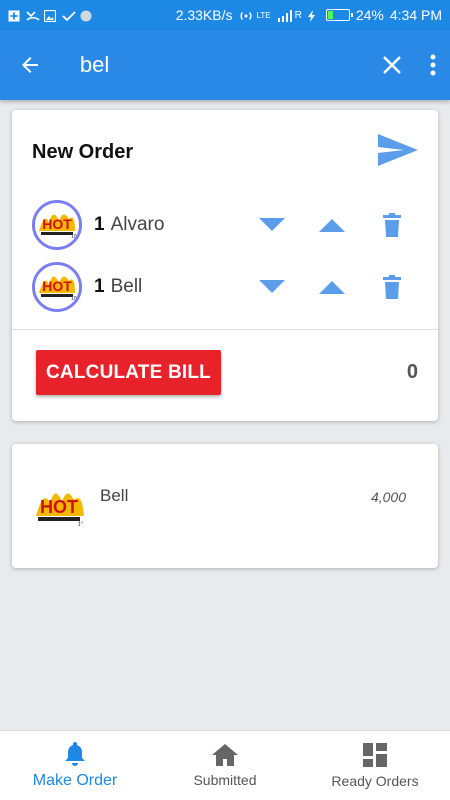 The image size is (450, 800). What do you see at coordinates (69, 15) in the screenshot?
I see `check-icon` at bounding box center [69, 15].